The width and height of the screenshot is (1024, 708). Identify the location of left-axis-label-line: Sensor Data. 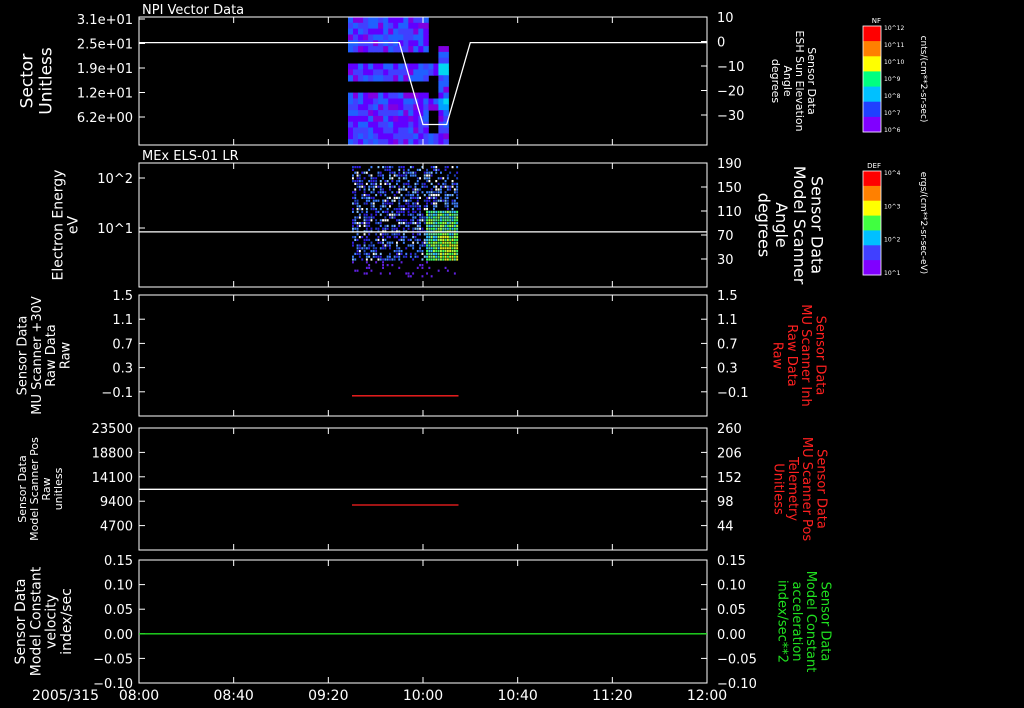
(21, 622).